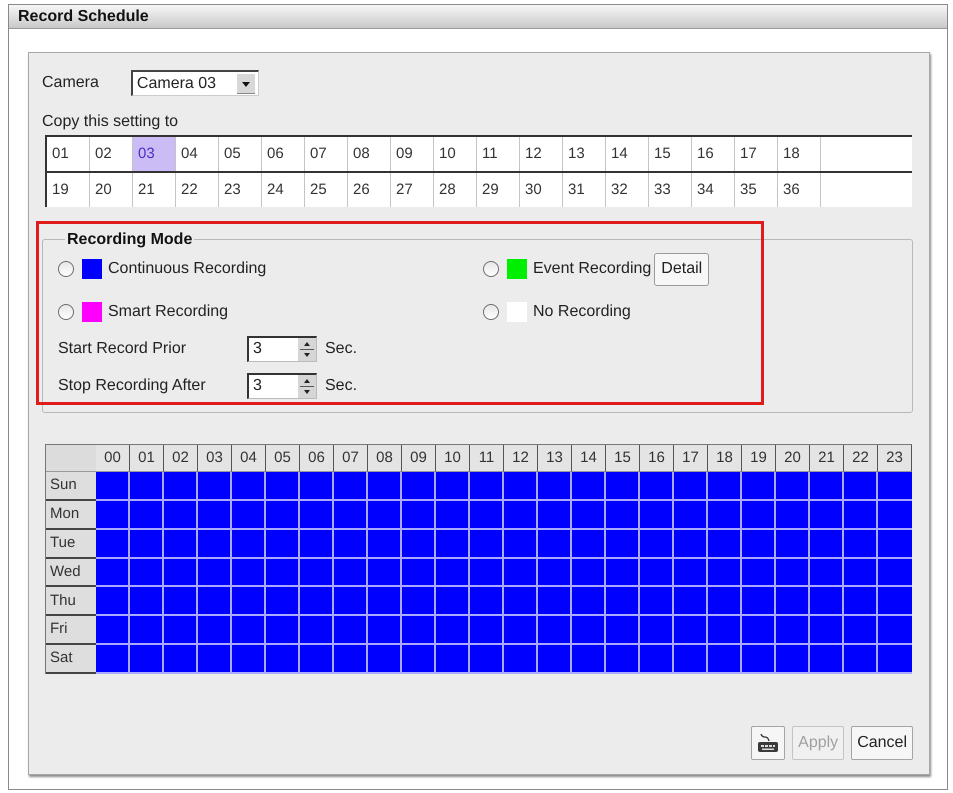  Describe the element at coordinates (882, 743) in the screenshot. I see `dialog-button: Cancel` at that location.